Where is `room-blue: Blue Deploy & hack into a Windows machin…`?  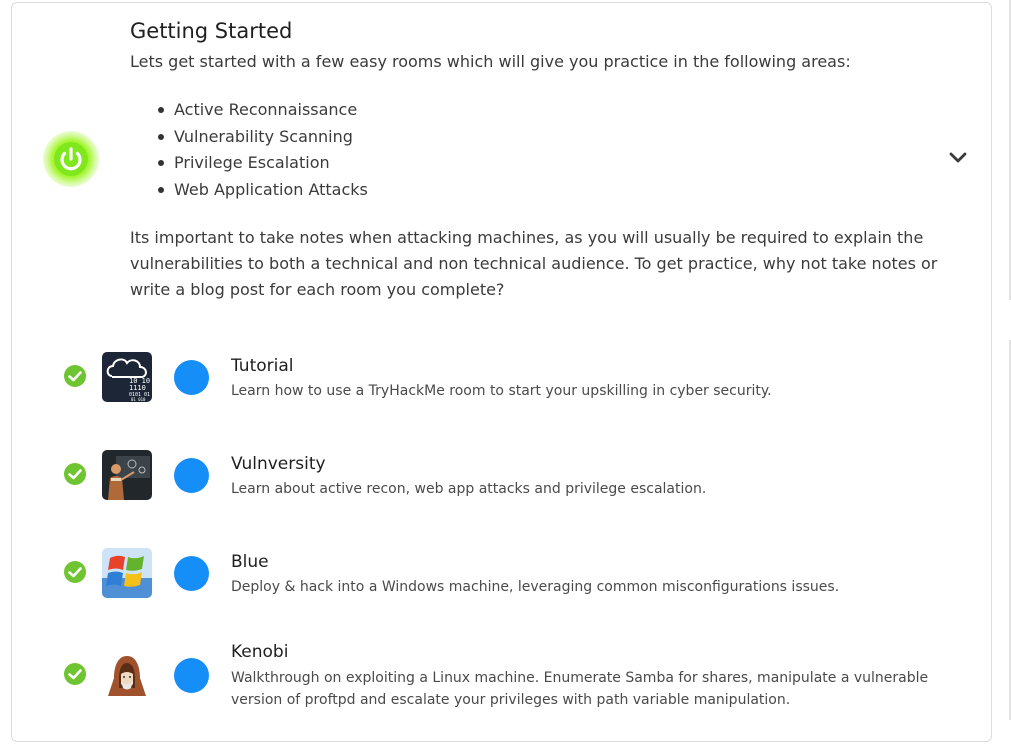 room-blue: Blue Deploy & hack into a Windows machin… is located at coordinates (502, 574).